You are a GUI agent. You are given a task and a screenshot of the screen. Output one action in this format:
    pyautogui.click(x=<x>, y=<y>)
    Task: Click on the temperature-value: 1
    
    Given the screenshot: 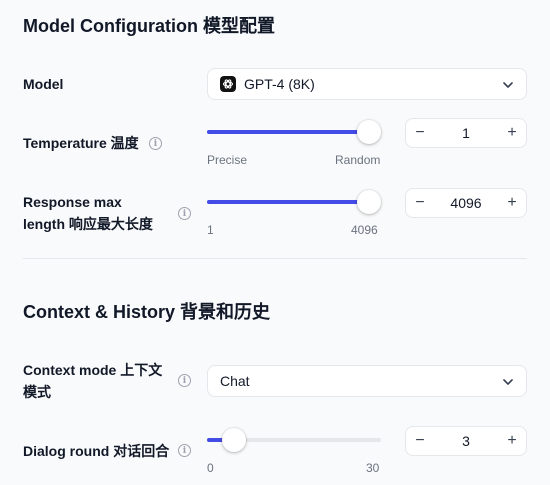 What is the action you would take?
    pyautogui.click(x=466, y=133)
    